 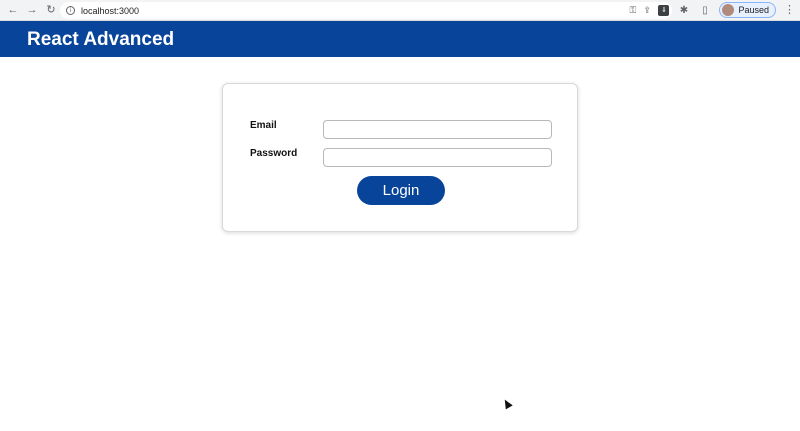 What do you see at coordinates (717, 10) in the screenshot?
I see `toolbar-actions: ⇓ ✱ ▯ Paused` at bounding box center [717, 10].